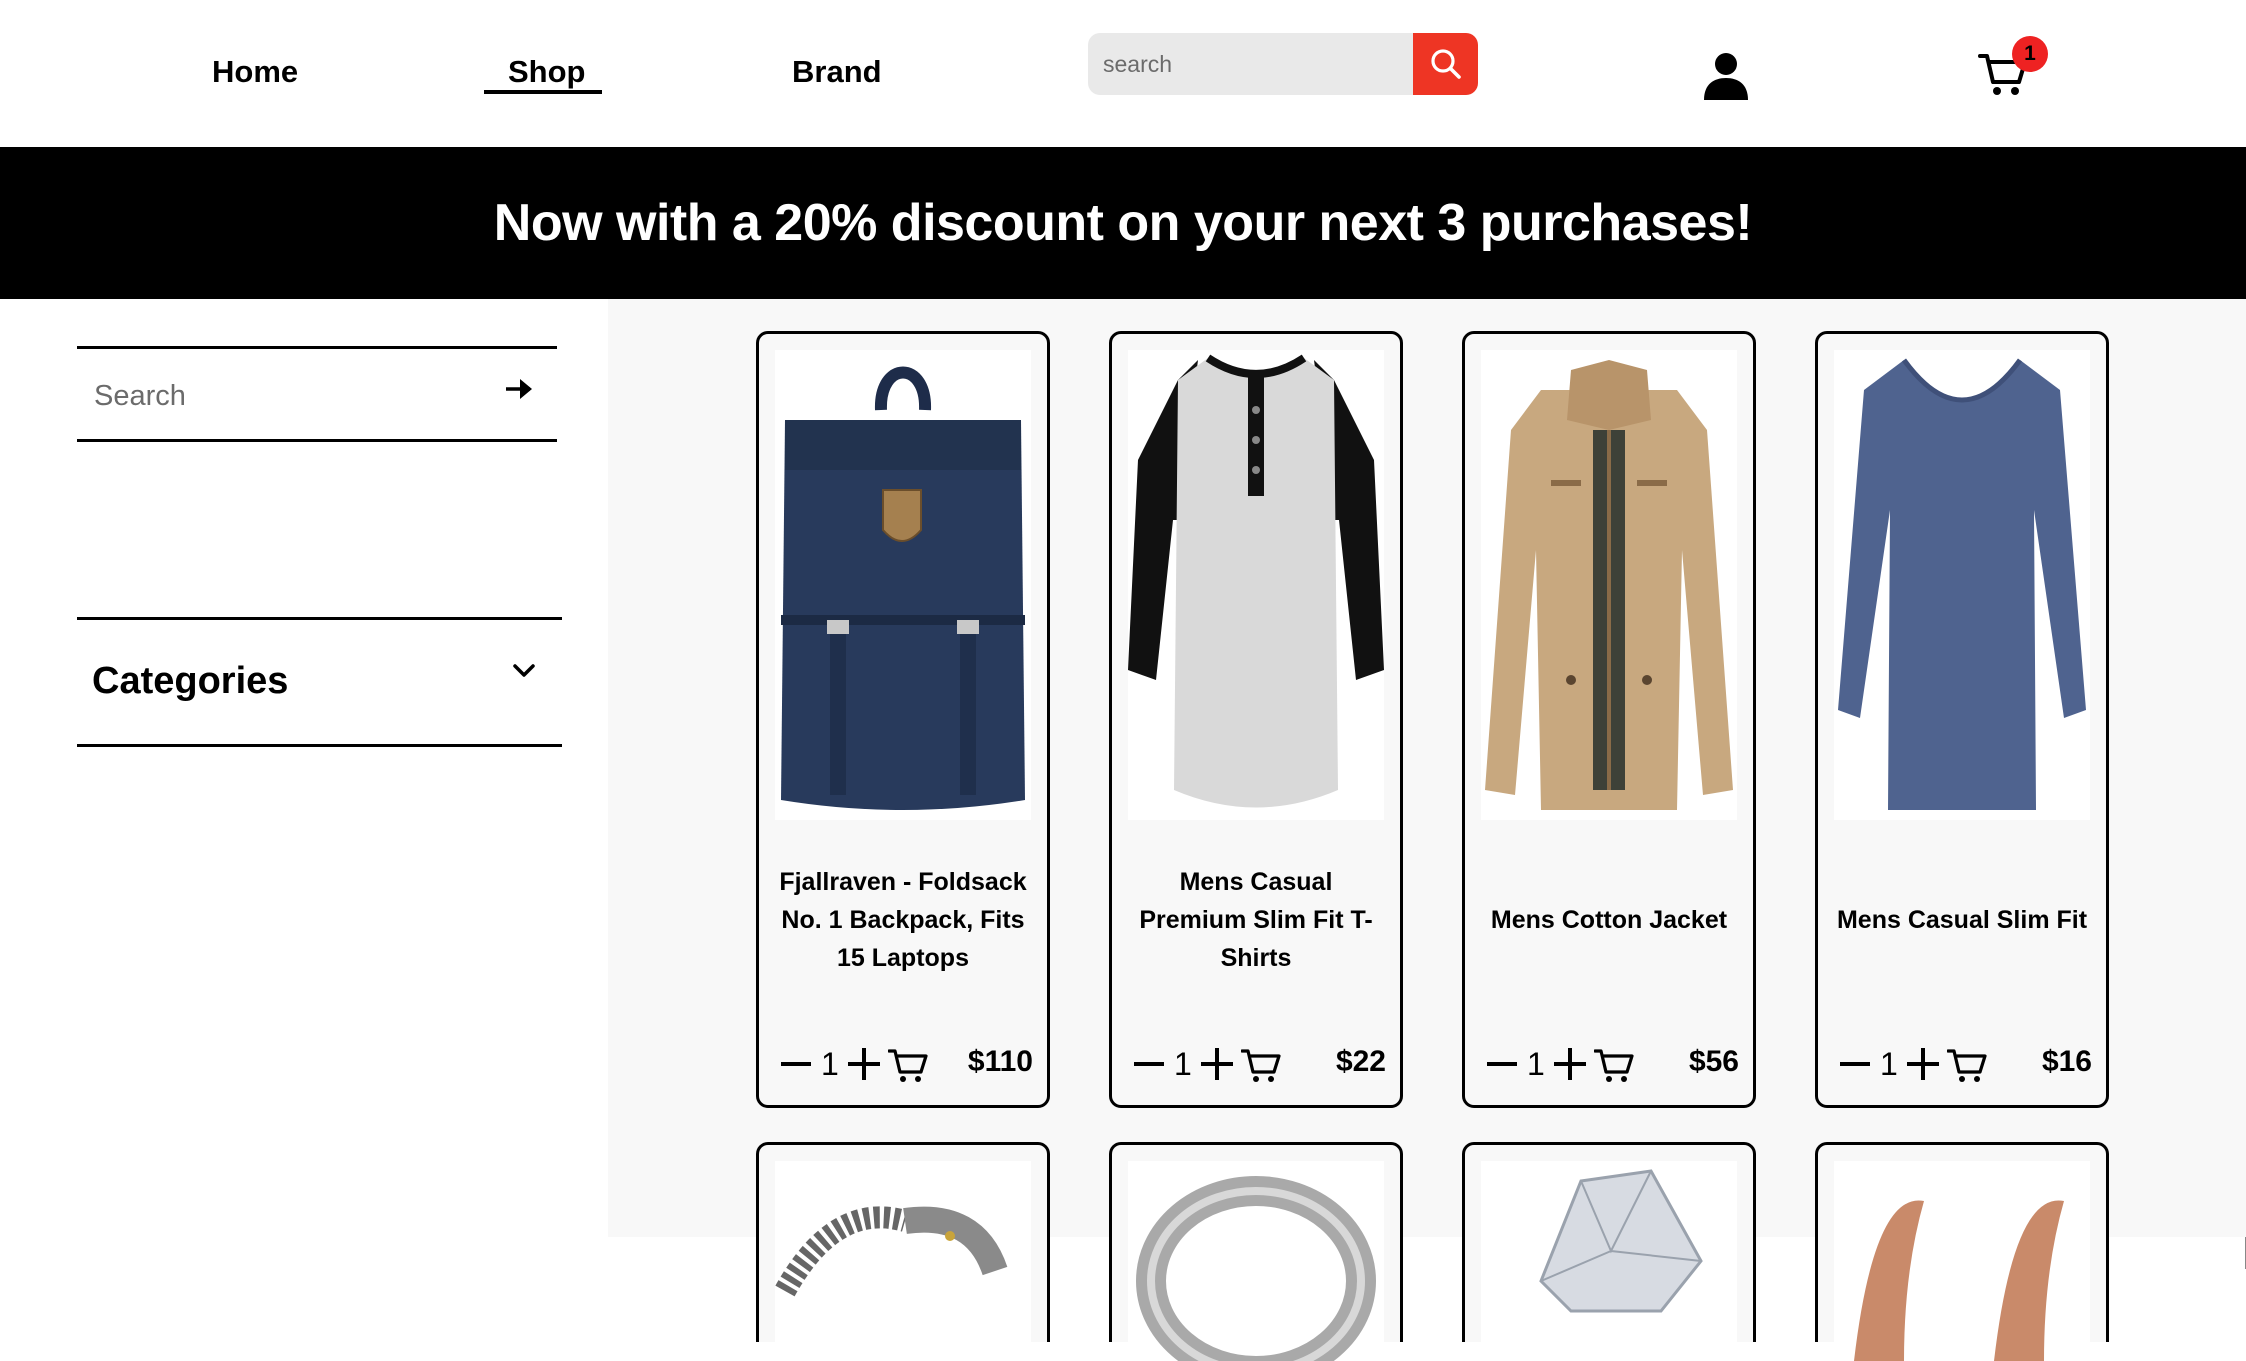  What do you see at coordinates (1000, 1061) in the screenshot?
I see `product-price: $110` at bounding box center [1000, 1061].